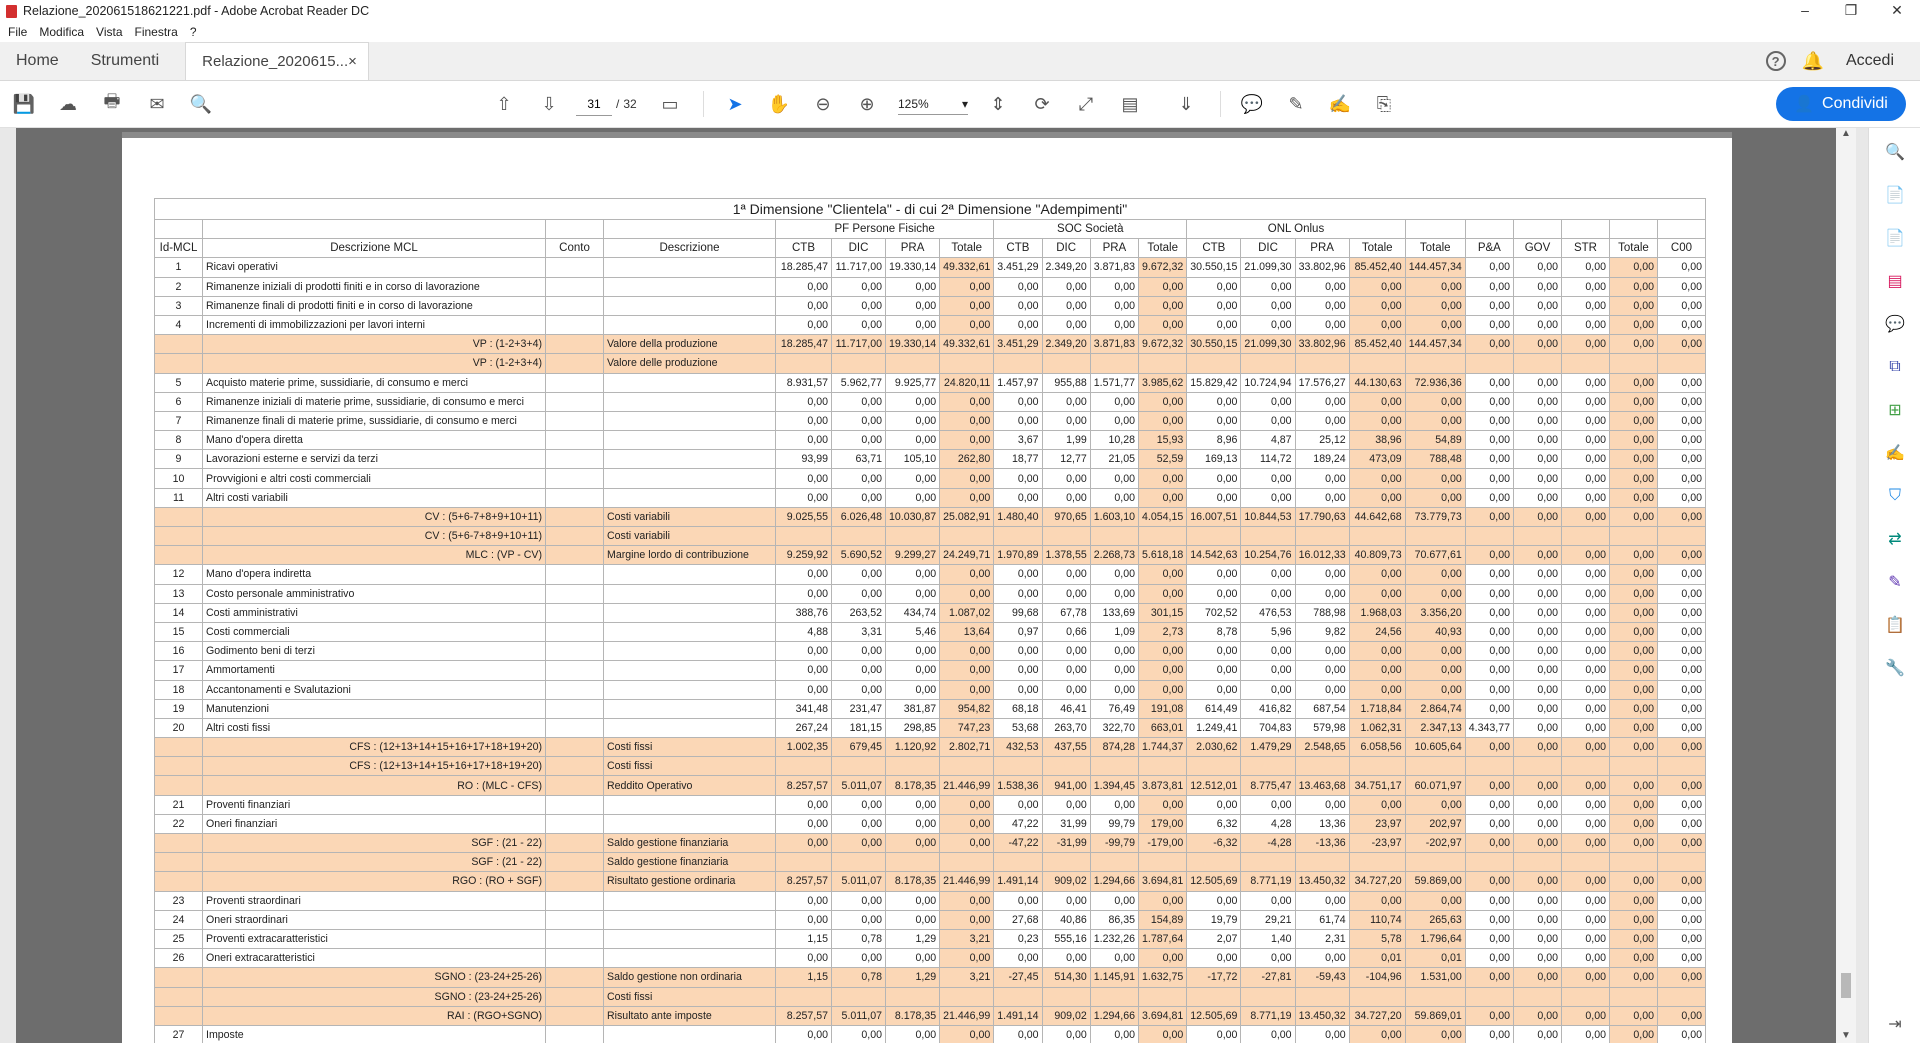 This screenshot has height=1043, width=1920. Describe the element at coordinates (1322, 440) in the screenshot. I see `value-cell: 25,12` at that location.